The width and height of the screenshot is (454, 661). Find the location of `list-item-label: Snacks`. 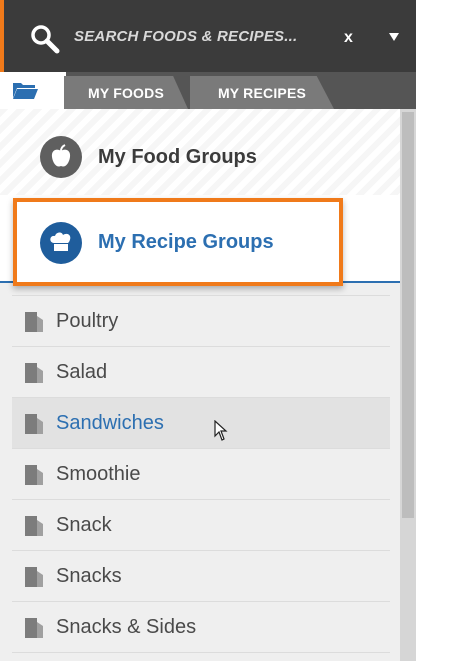

list-item-label: Snacks is located at coordinates (89, 576).